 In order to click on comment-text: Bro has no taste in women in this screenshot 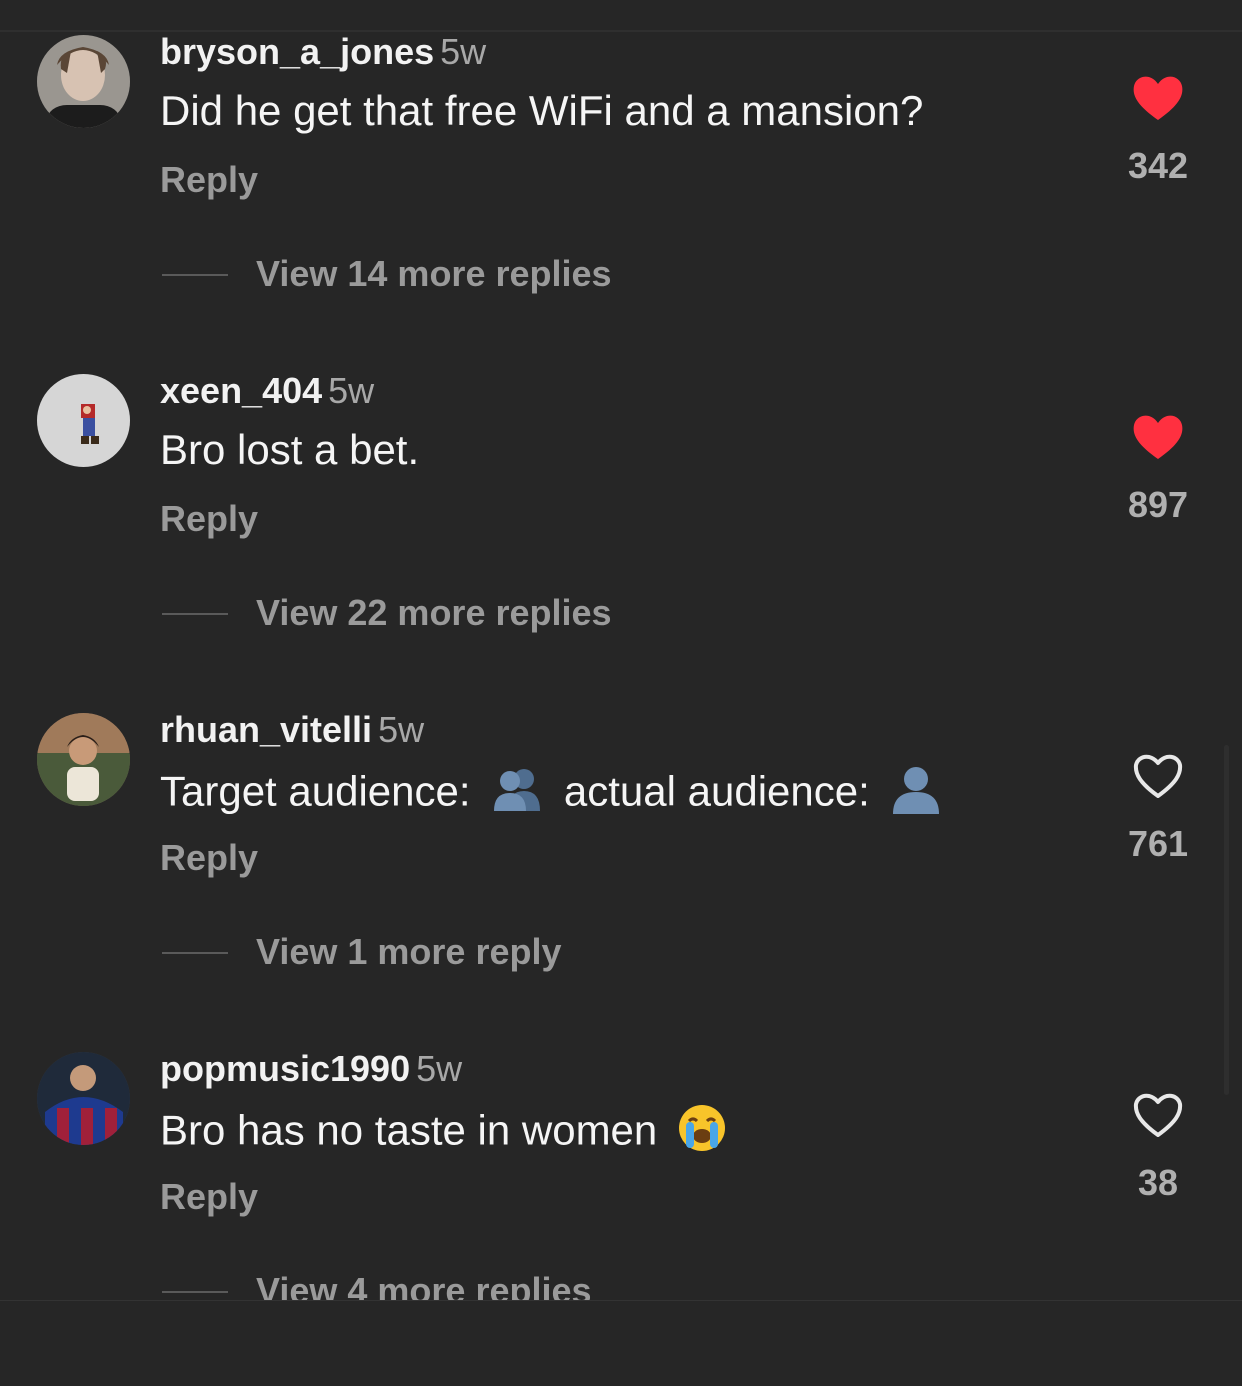, I will do `click(447, 1133)`.